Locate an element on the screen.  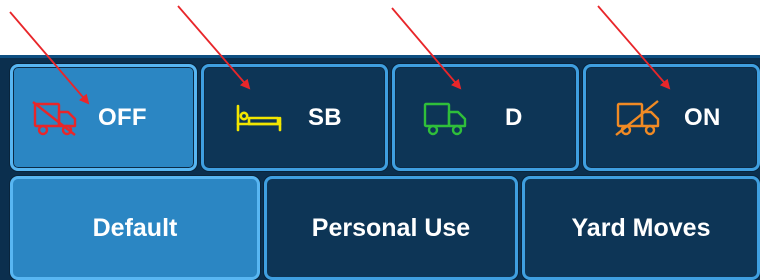
off-duty-button: OFF is located at coordinates (103, 117).